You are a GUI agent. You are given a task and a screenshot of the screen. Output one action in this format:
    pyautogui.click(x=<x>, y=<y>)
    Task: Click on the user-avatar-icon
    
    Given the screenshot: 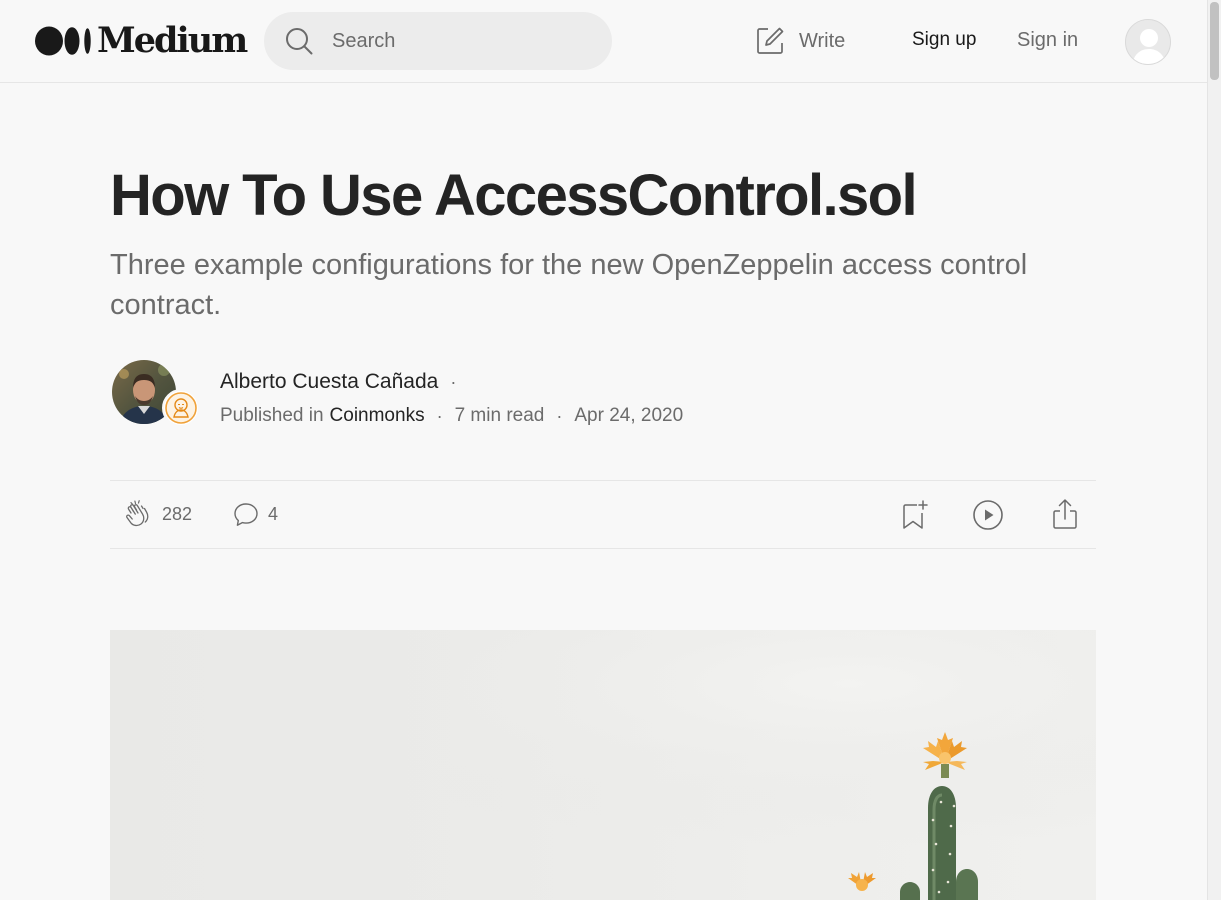 What is the action you would take?
    pyautogui.click(x=1148, y=42)
    